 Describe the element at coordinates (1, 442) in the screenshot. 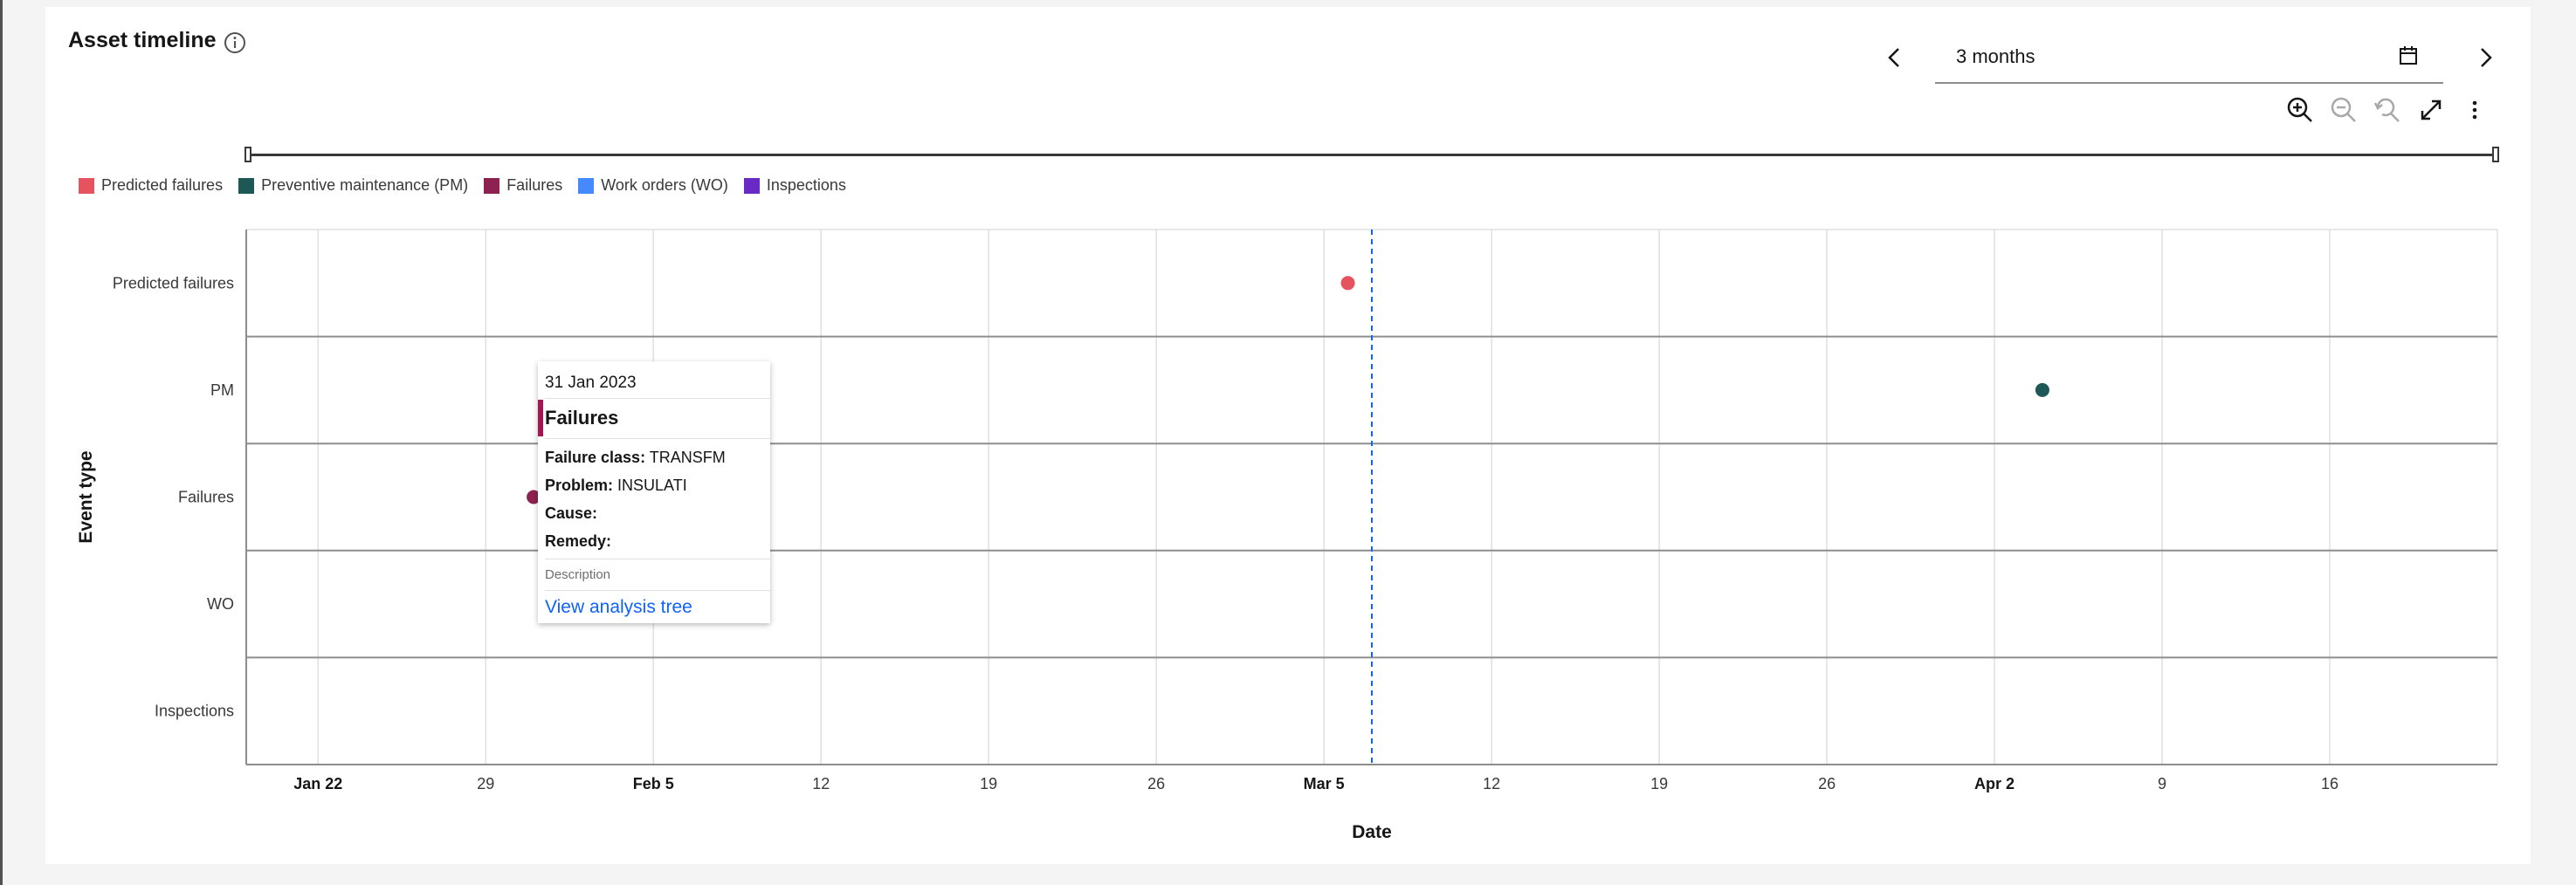

I see `window-edge` at that location.